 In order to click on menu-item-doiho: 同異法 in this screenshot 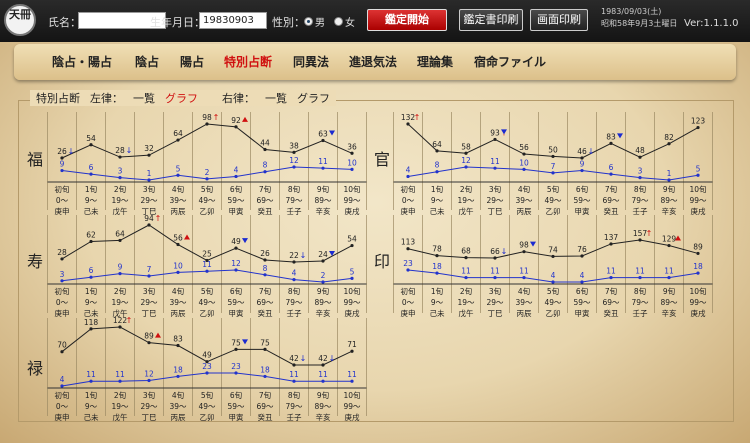, I will do `click(311, 61)`.